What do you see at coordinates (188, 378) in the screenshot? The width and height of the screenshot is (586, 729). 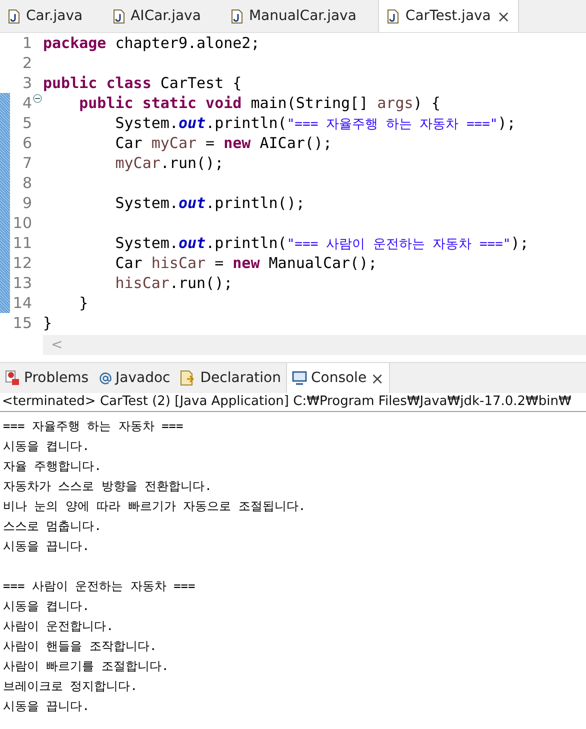 I see `declaration-icon` at bounding box center [188, 378].